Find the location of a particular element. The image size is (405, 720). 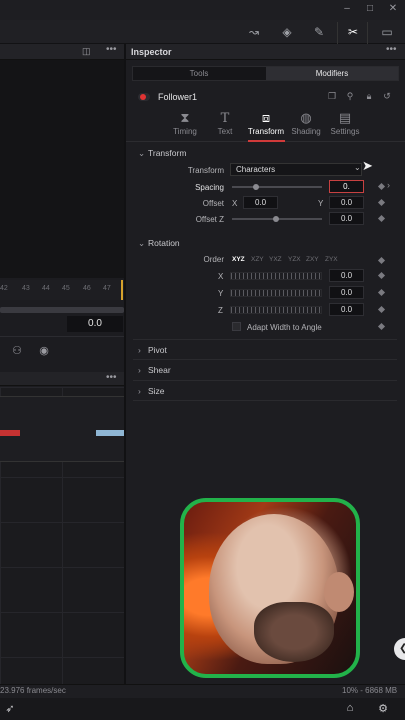

ruler-tick: 45 is located at coordinates (66, 288).